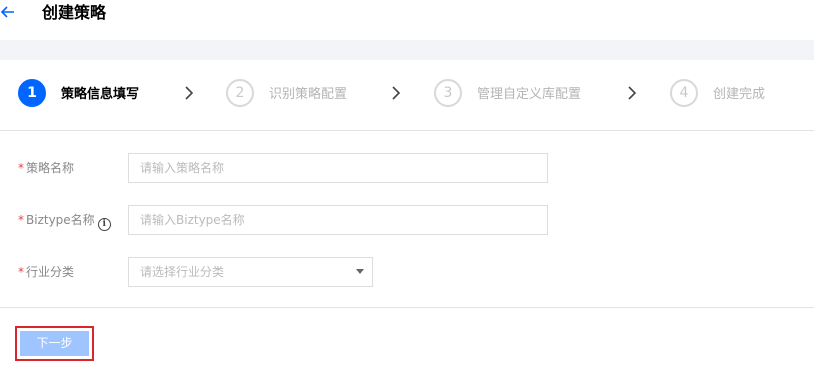 Image resolution: width=814 pixels, height=378 pixels. Describe the element at coordinates (46, 168) in the screenshot. I see `strategy-name-label: * 策略名称` at that location.